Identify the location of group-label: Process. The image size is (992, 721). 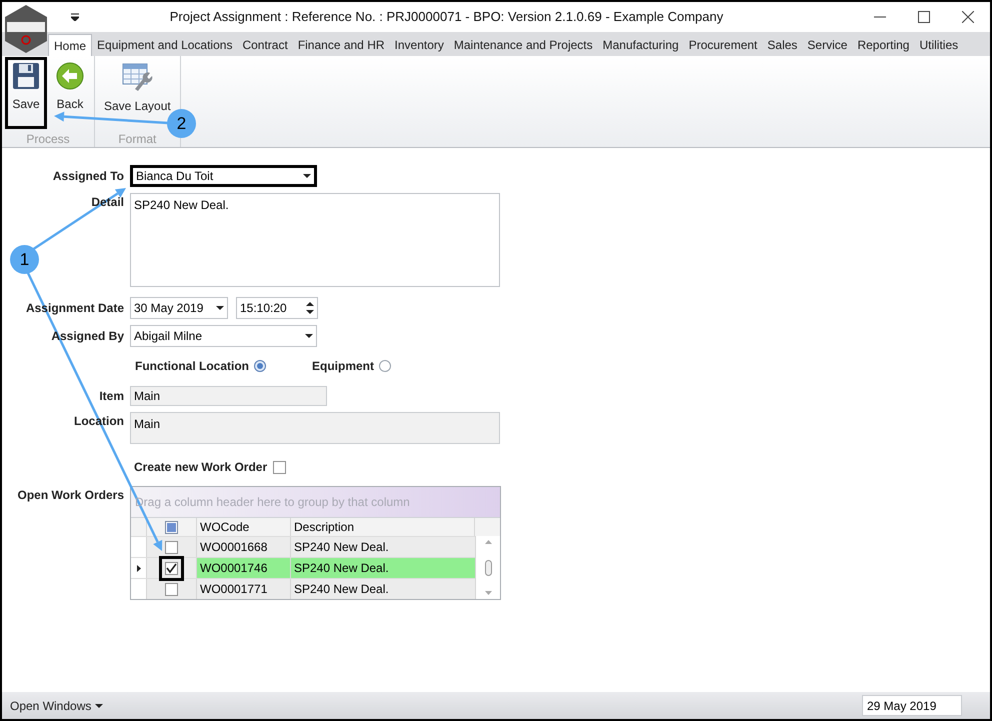
(48, 139).